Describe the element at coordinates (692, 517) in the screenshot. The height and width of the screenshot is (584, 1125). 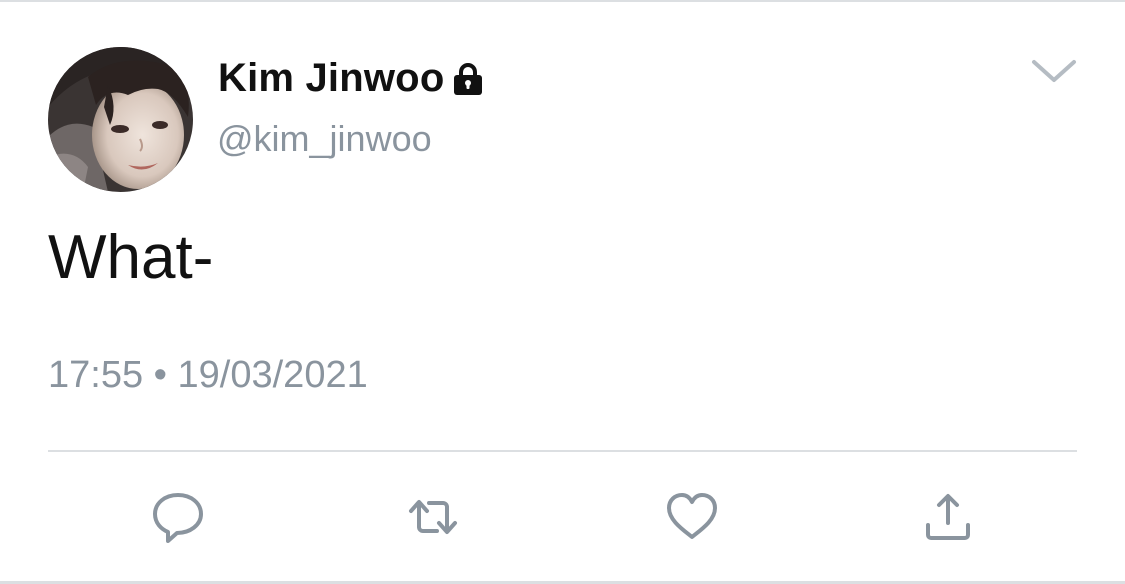
I see `heart-icon` at that location.